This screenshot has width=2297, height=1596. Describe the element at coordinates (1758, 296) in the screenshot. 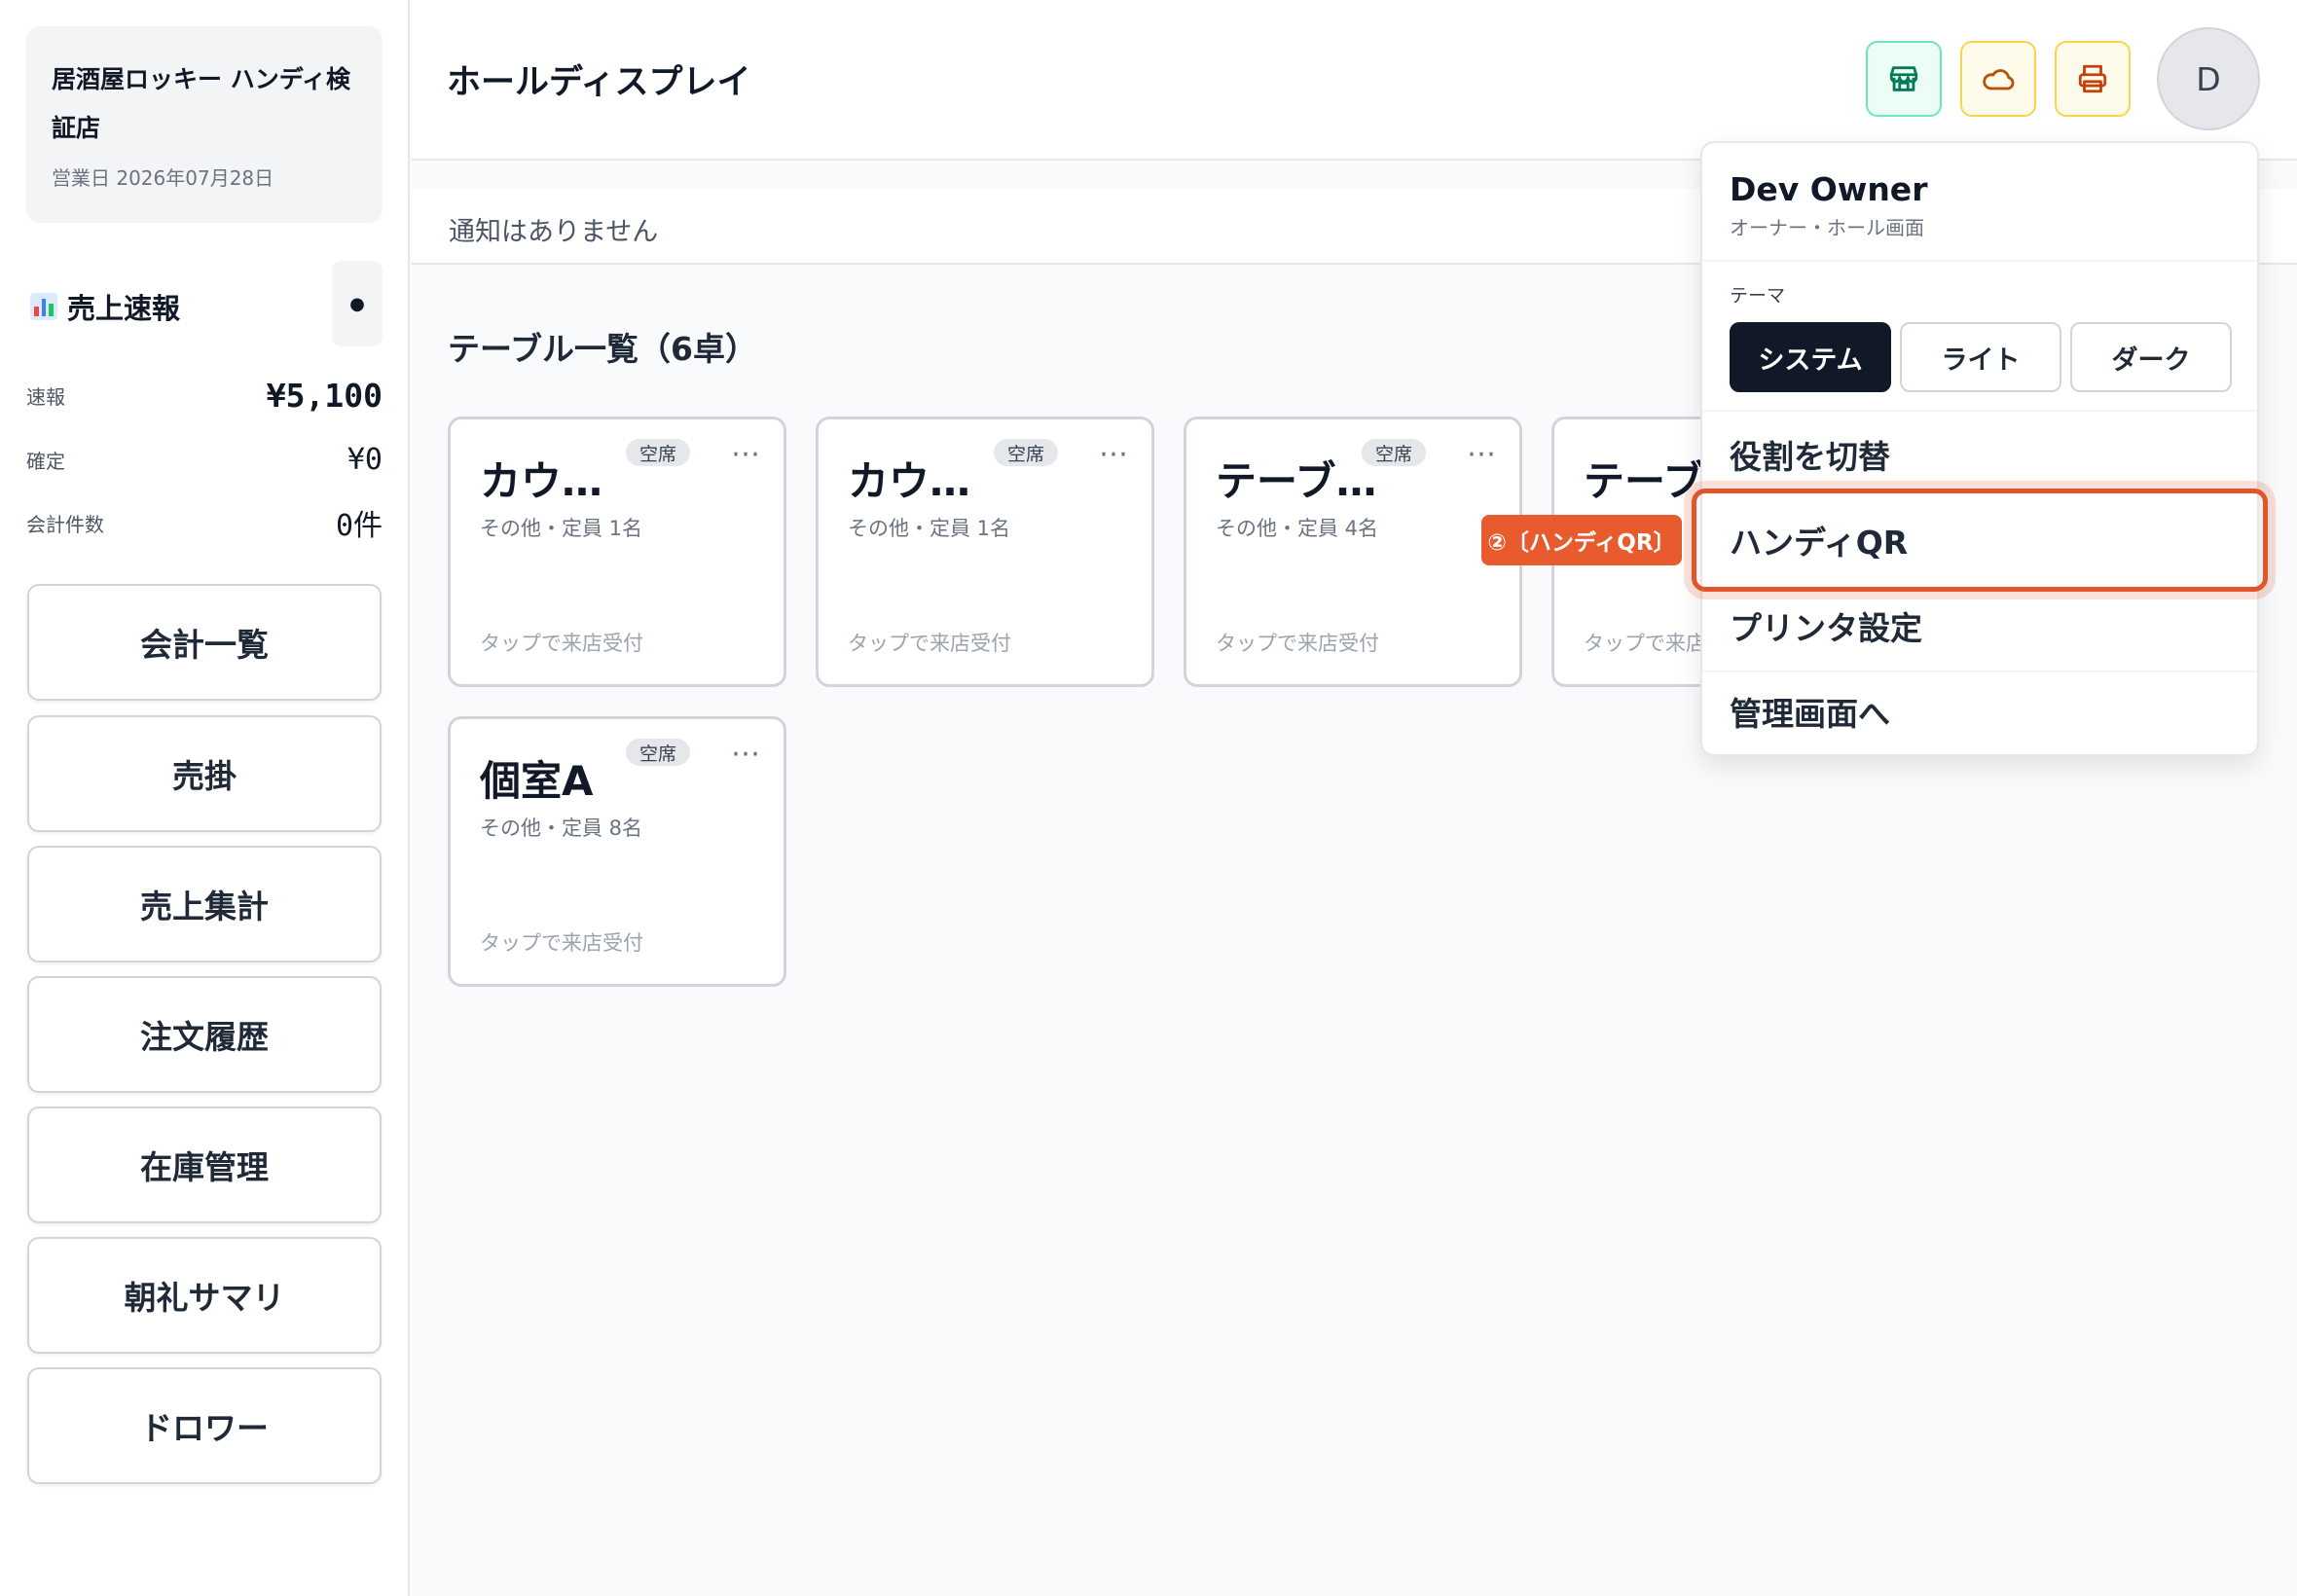

I see `theme-label: テーマ` at that location.